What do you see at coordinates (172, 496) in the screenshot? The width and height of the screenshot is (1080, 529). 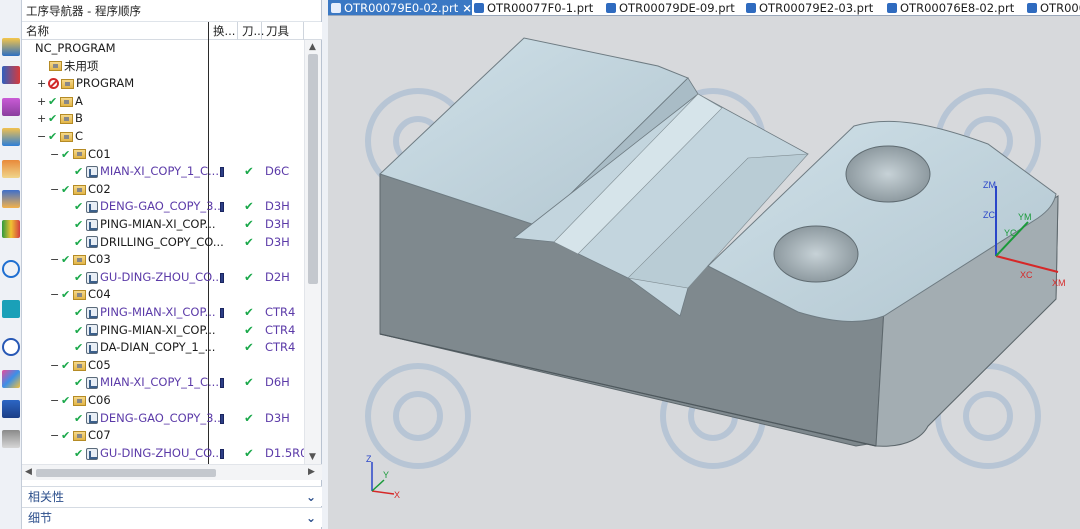 I see `section-related: 相关性 ⌄` at bounding box center [172, 496].